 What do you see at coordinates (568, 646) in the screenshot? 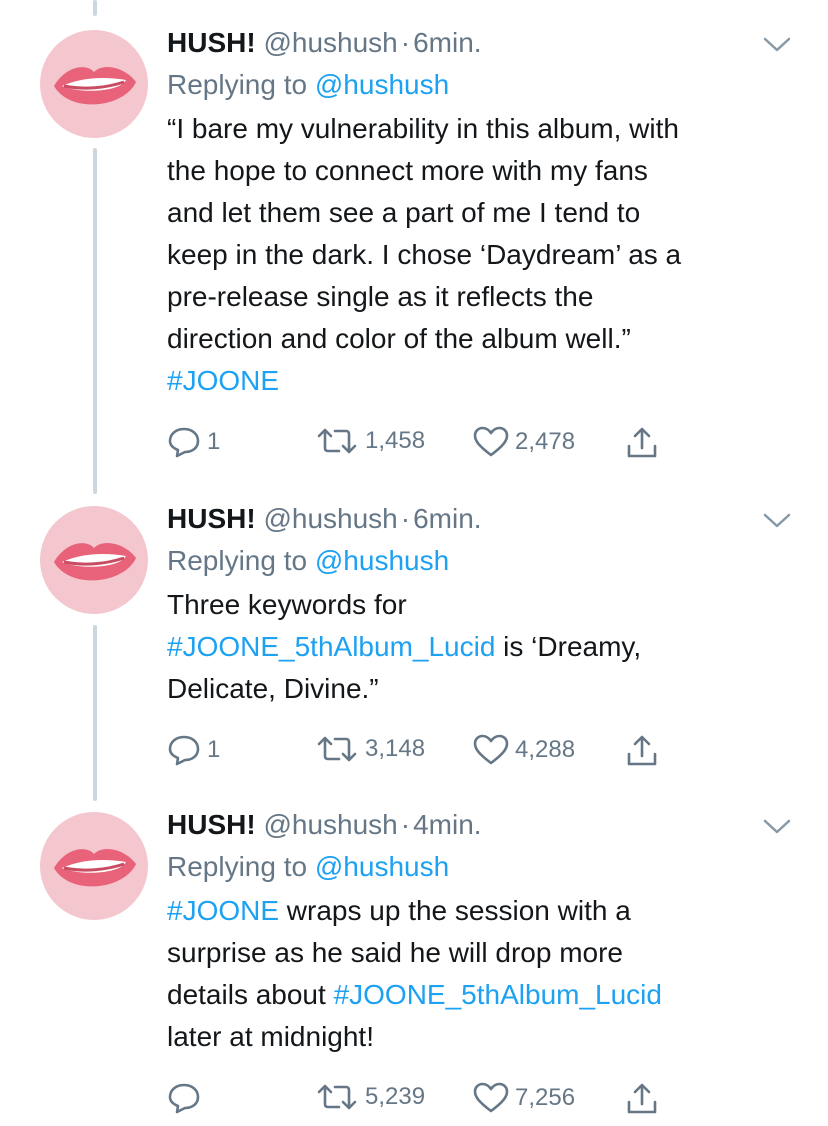
I see `tweet-text-fragment: is ‘Dreamy,` at bounding box center [568, 646].